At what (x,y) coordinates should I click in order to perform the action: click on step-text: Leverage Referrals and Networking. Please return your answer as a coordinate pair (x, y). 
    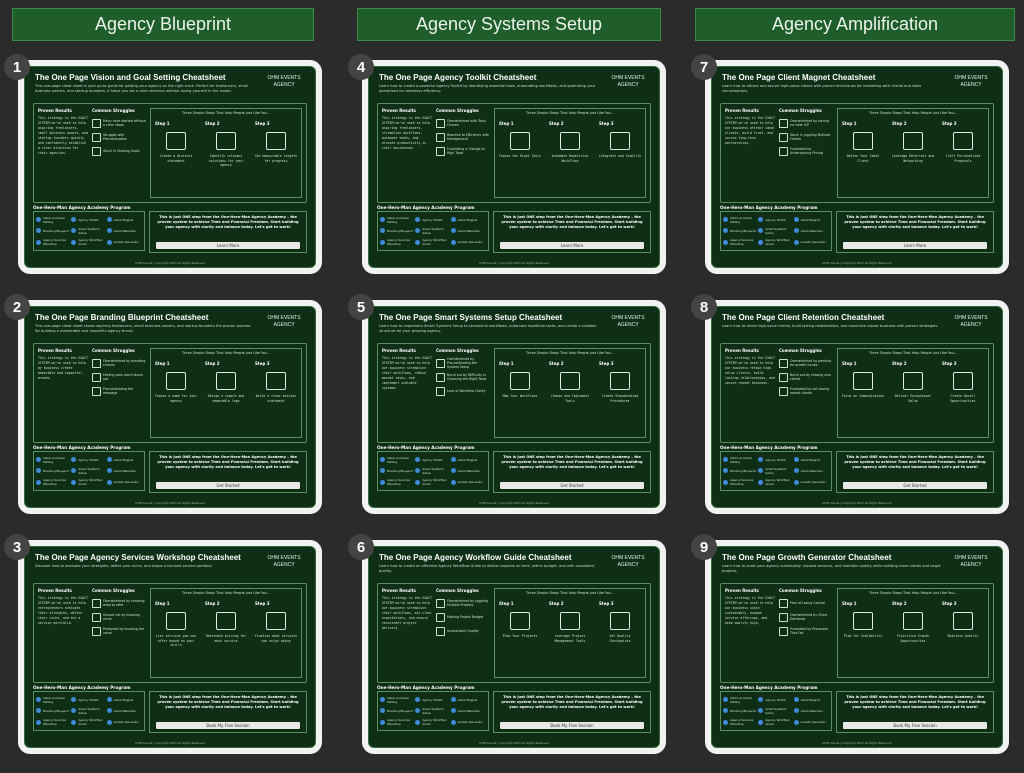
    Looking at the image, I should click on (913, 158).